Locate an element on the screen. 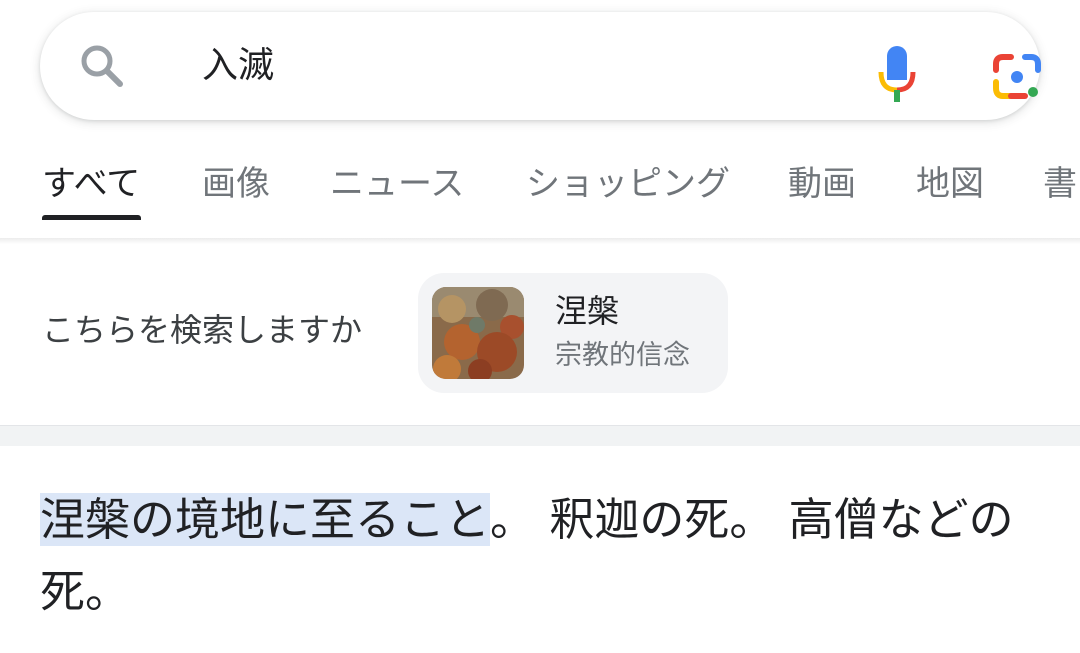 This screenshot has height=653, width=1080. tabs-divider is located at coordinates (540, 241).